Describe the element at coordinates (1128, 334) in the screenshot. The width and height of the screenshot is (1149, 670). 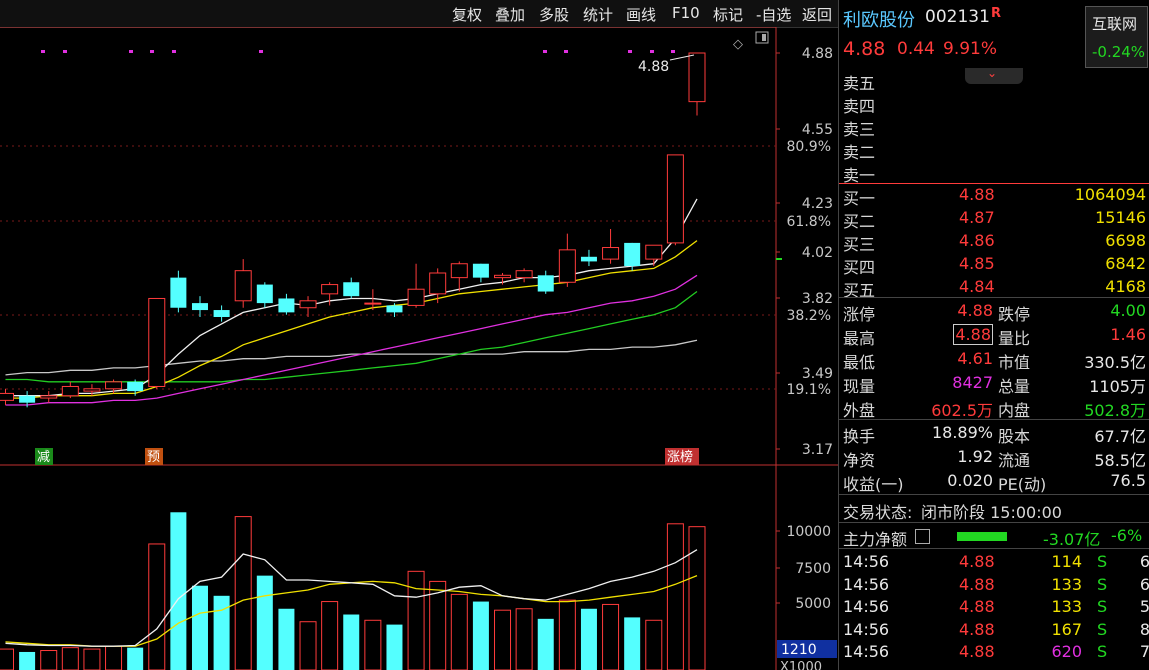
I see `stat-value: 1.46` at that location.